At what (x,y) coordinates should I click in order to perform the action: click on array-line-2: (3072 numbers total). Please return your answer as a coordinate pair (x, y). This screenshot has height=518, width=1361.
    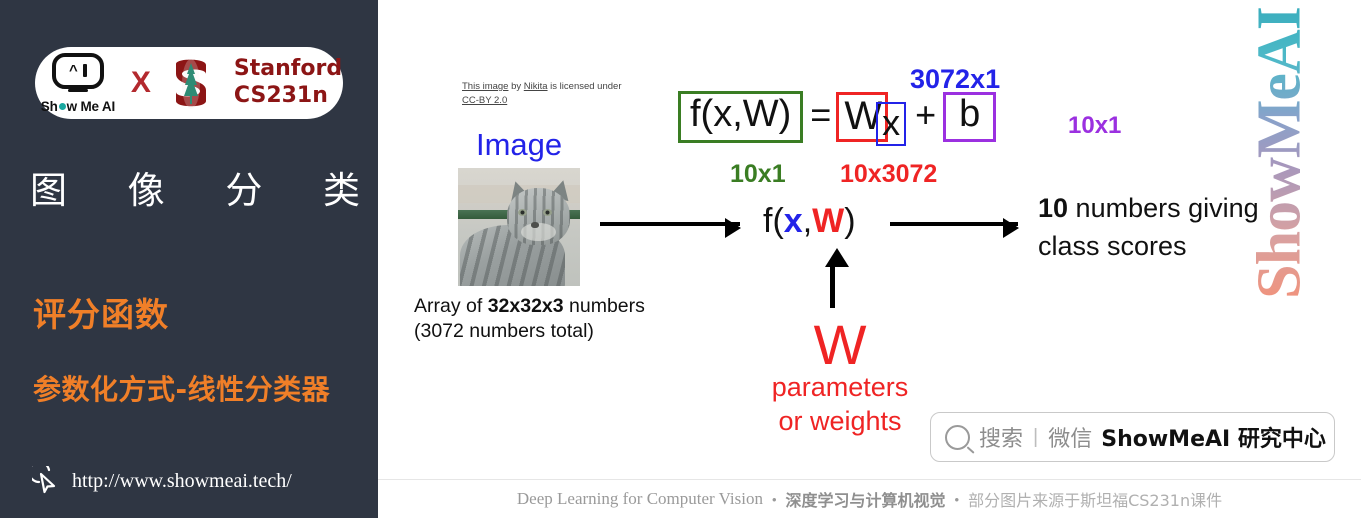
    Looking at the image, I should click on (504, 331).